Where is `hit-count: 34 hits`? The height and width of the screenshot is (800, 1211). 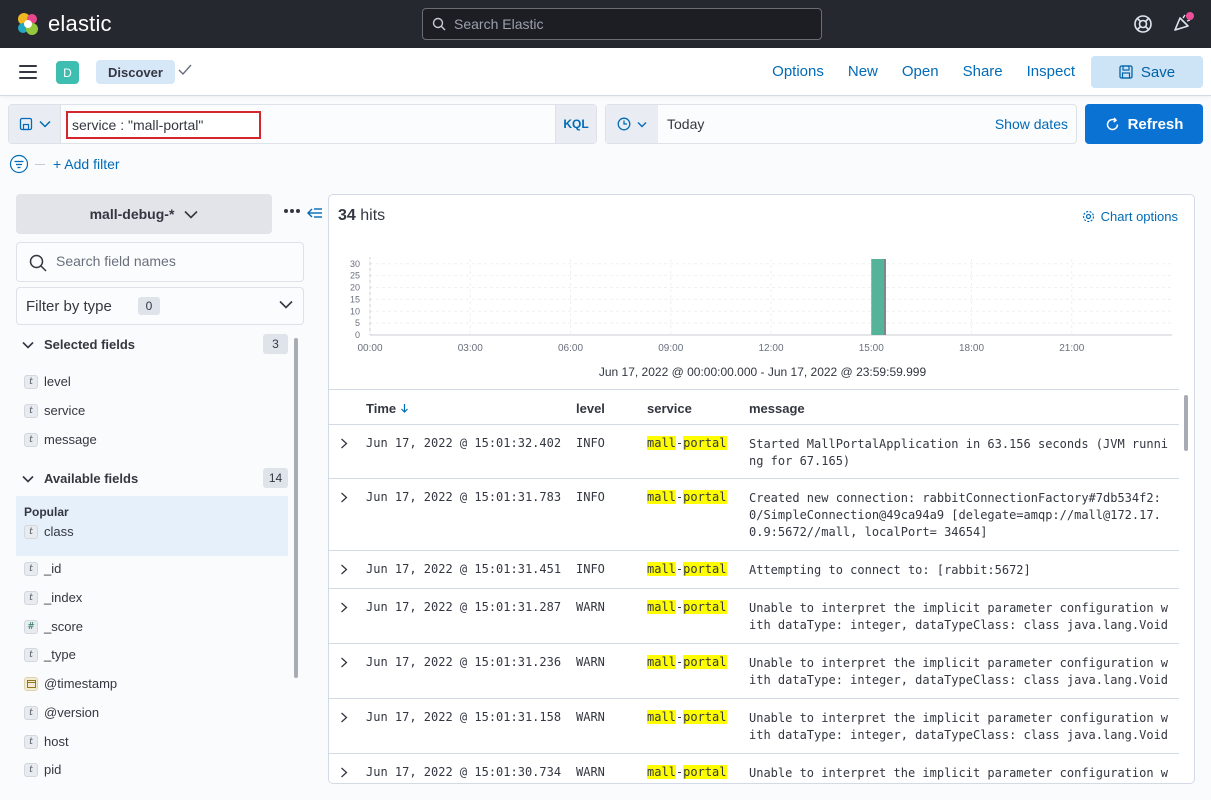
hit-count: 34 hits is located at coordinates (361, 216).